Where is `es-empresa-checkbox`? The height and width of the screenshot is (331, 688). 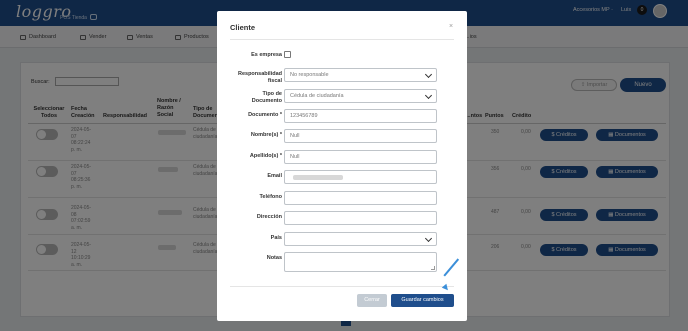 es-empresa-checkbox is located at coordinates (287, 54).